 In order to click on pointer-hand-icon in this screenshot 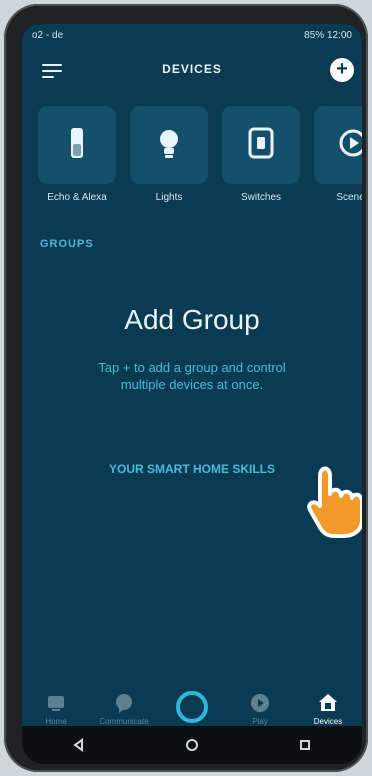, I will do `click(334, 502)`.